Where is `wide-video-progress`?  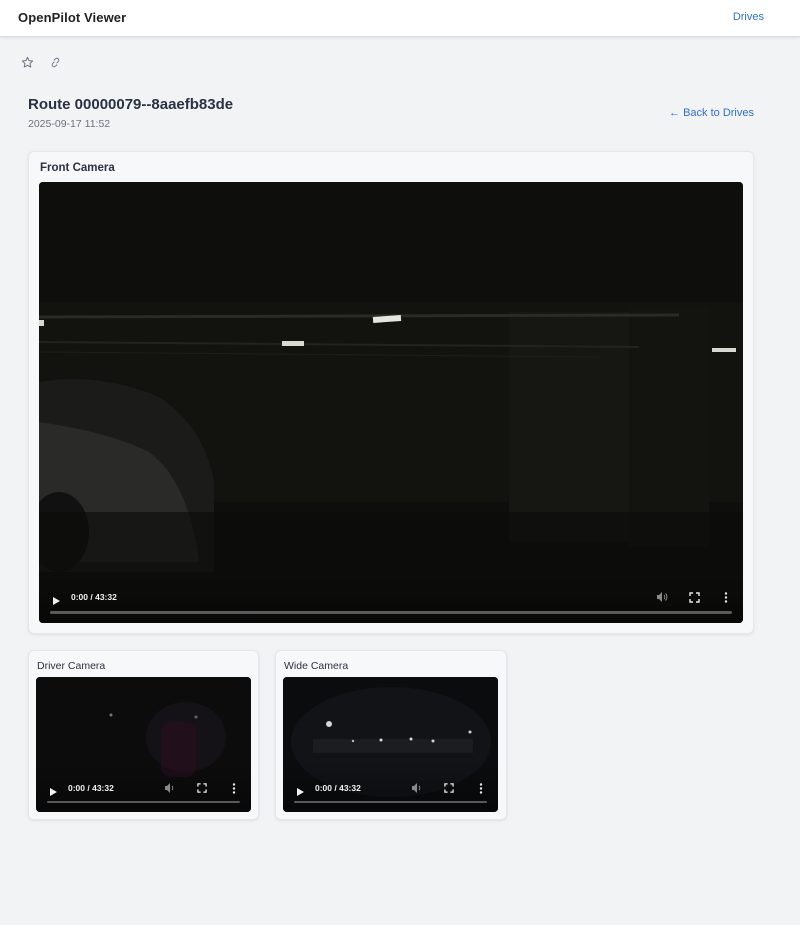 wide-video-progress is located at coordinates (390, 802).